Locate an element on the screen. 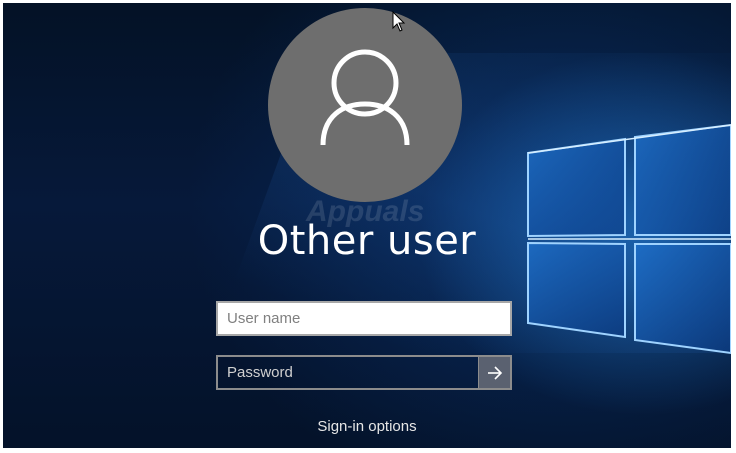  sign-in-options-link: Sign-in options is located at coordinates (367, 426).